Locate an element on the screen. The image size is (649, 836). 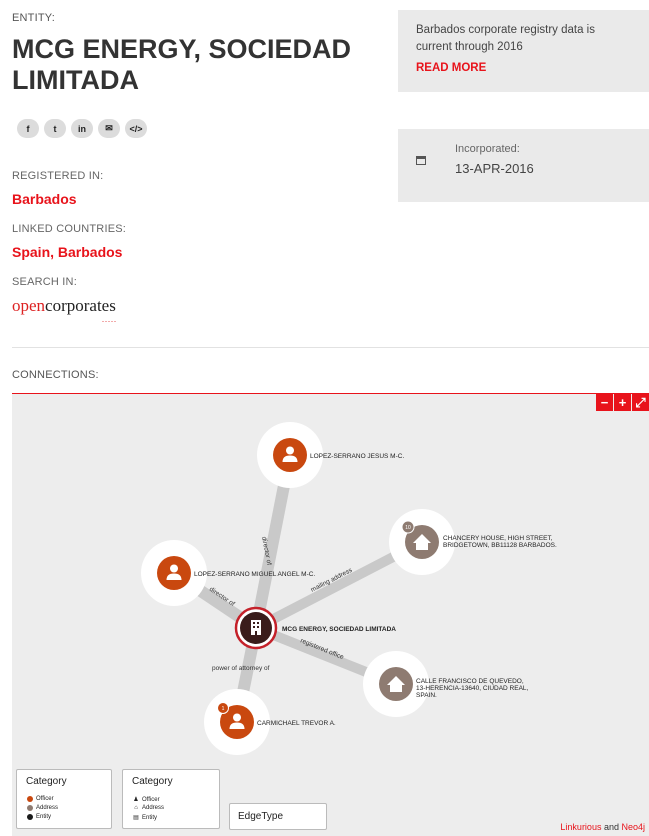
entity-label: ENTITY: is located at coordinates (33, 18).